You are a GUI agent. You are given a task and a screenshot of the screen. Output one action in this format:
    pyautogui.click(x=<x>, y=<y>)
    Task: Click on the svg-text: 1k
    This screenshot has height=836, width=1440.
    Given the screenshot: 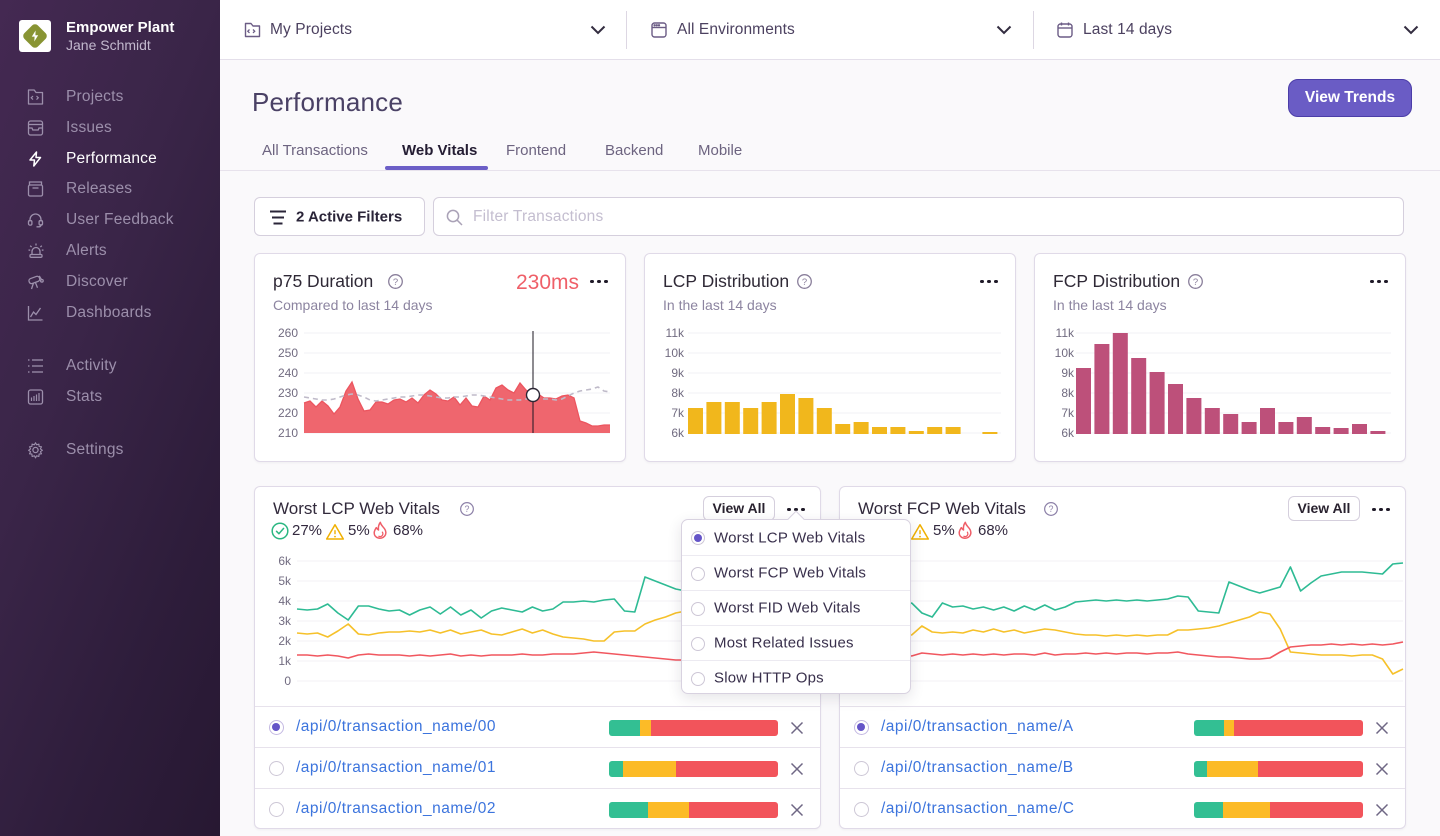 What is the action you would take?
    pyautogui.click(x=285, y=661)
    